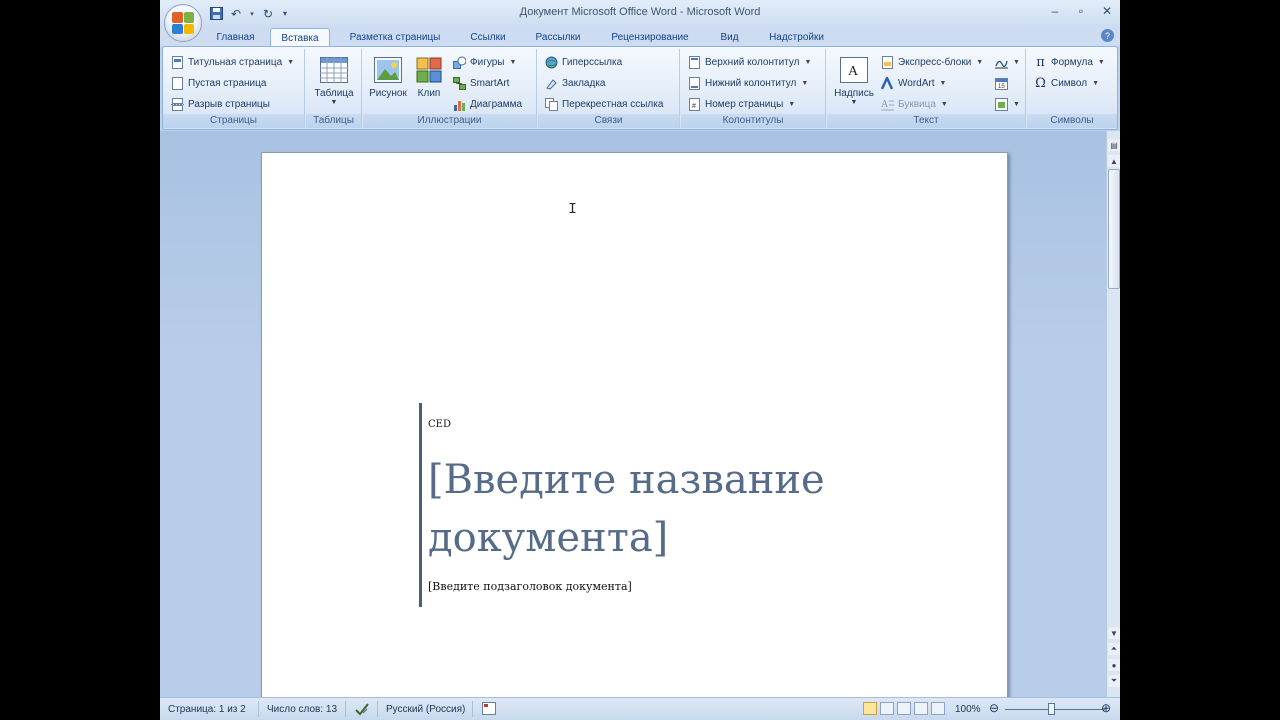 Image resolution: width=1280 pixels, height=720 pixels. I want to click on blank-page-button: Пустая страница, so click(218, 83).